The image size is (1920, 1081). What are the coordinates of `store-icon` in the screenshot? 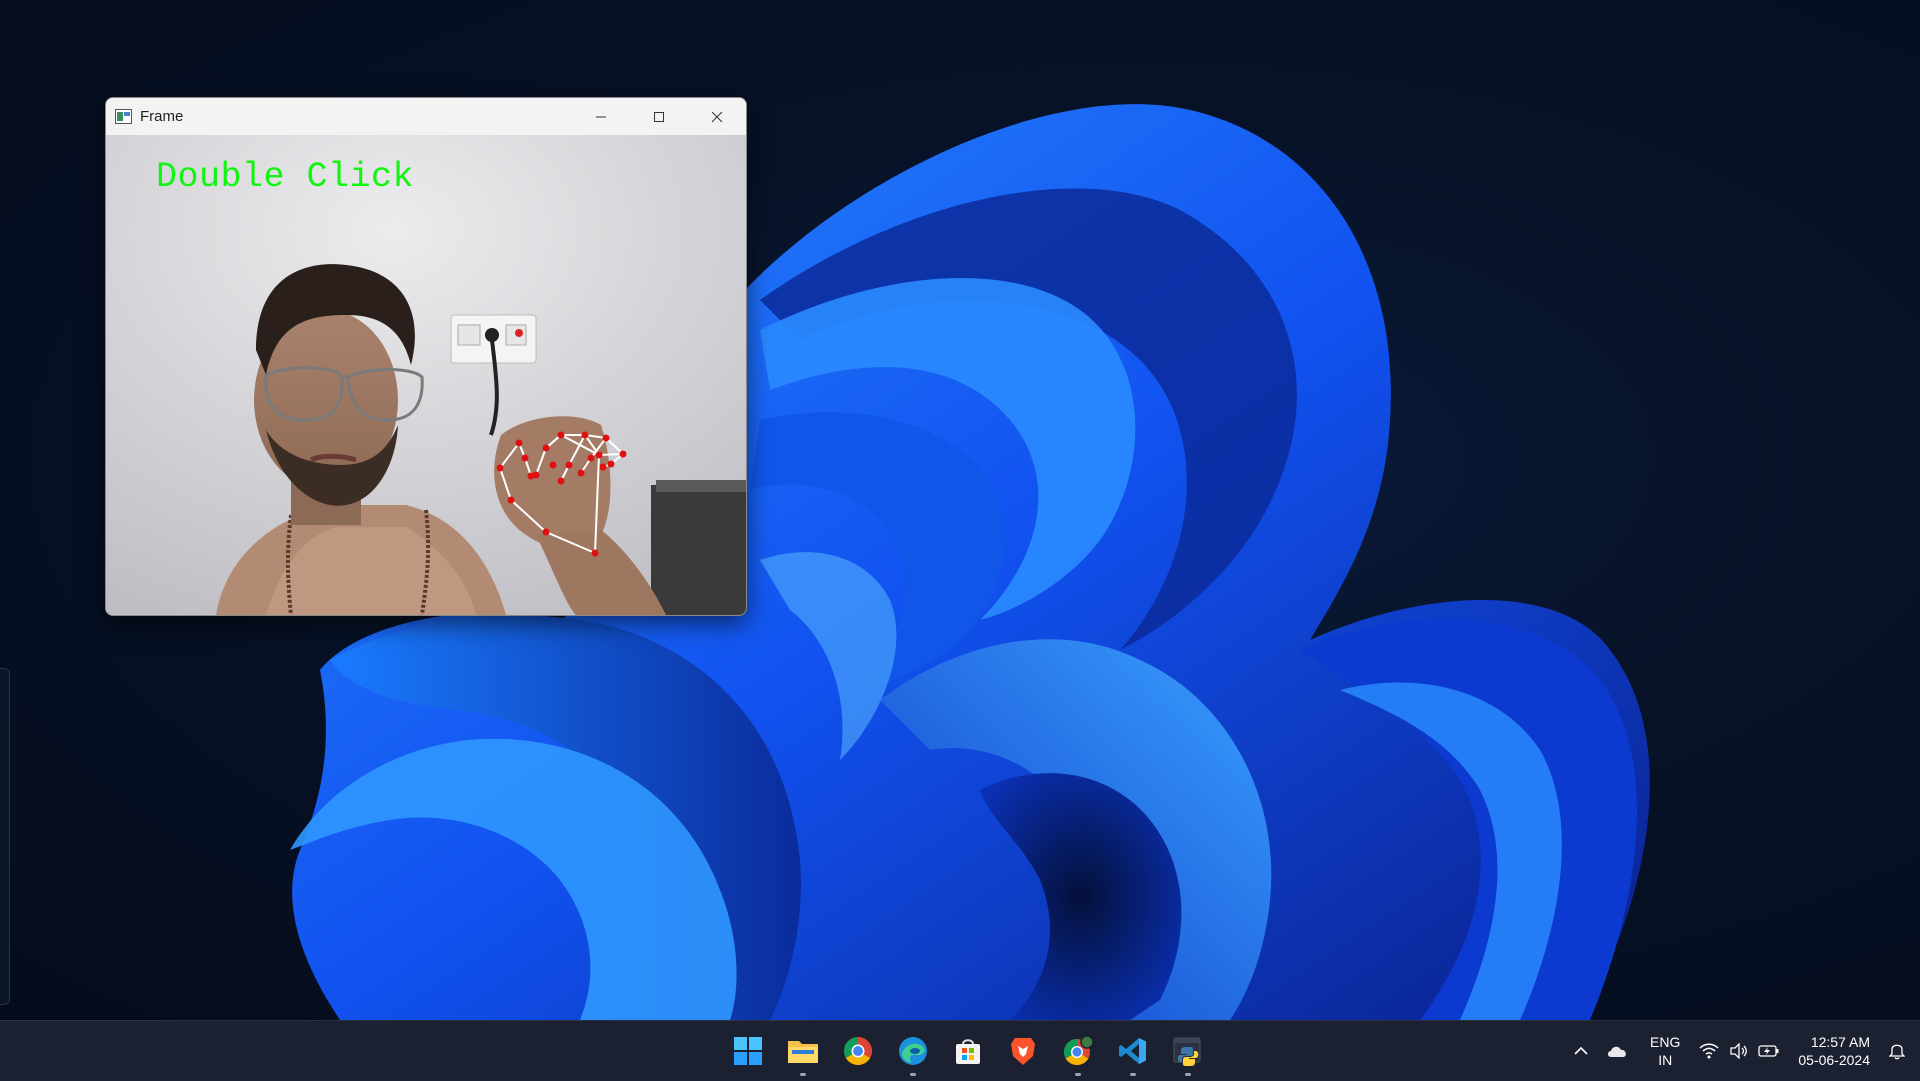 It's located at (967, 1051).